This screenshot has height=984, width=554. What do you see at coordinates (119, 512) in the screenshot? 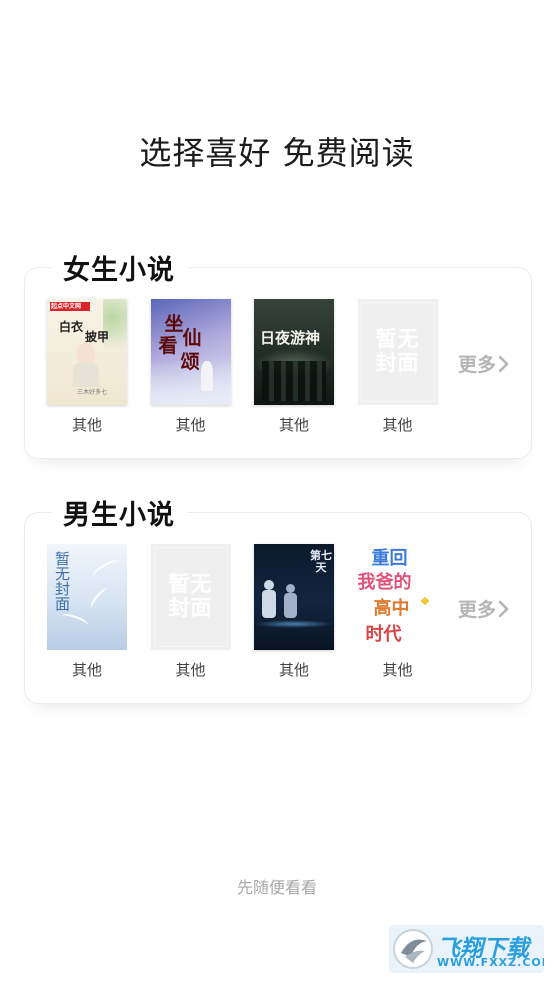
I see `section-title-male: 男生小说` at bounding box center [119, 512].